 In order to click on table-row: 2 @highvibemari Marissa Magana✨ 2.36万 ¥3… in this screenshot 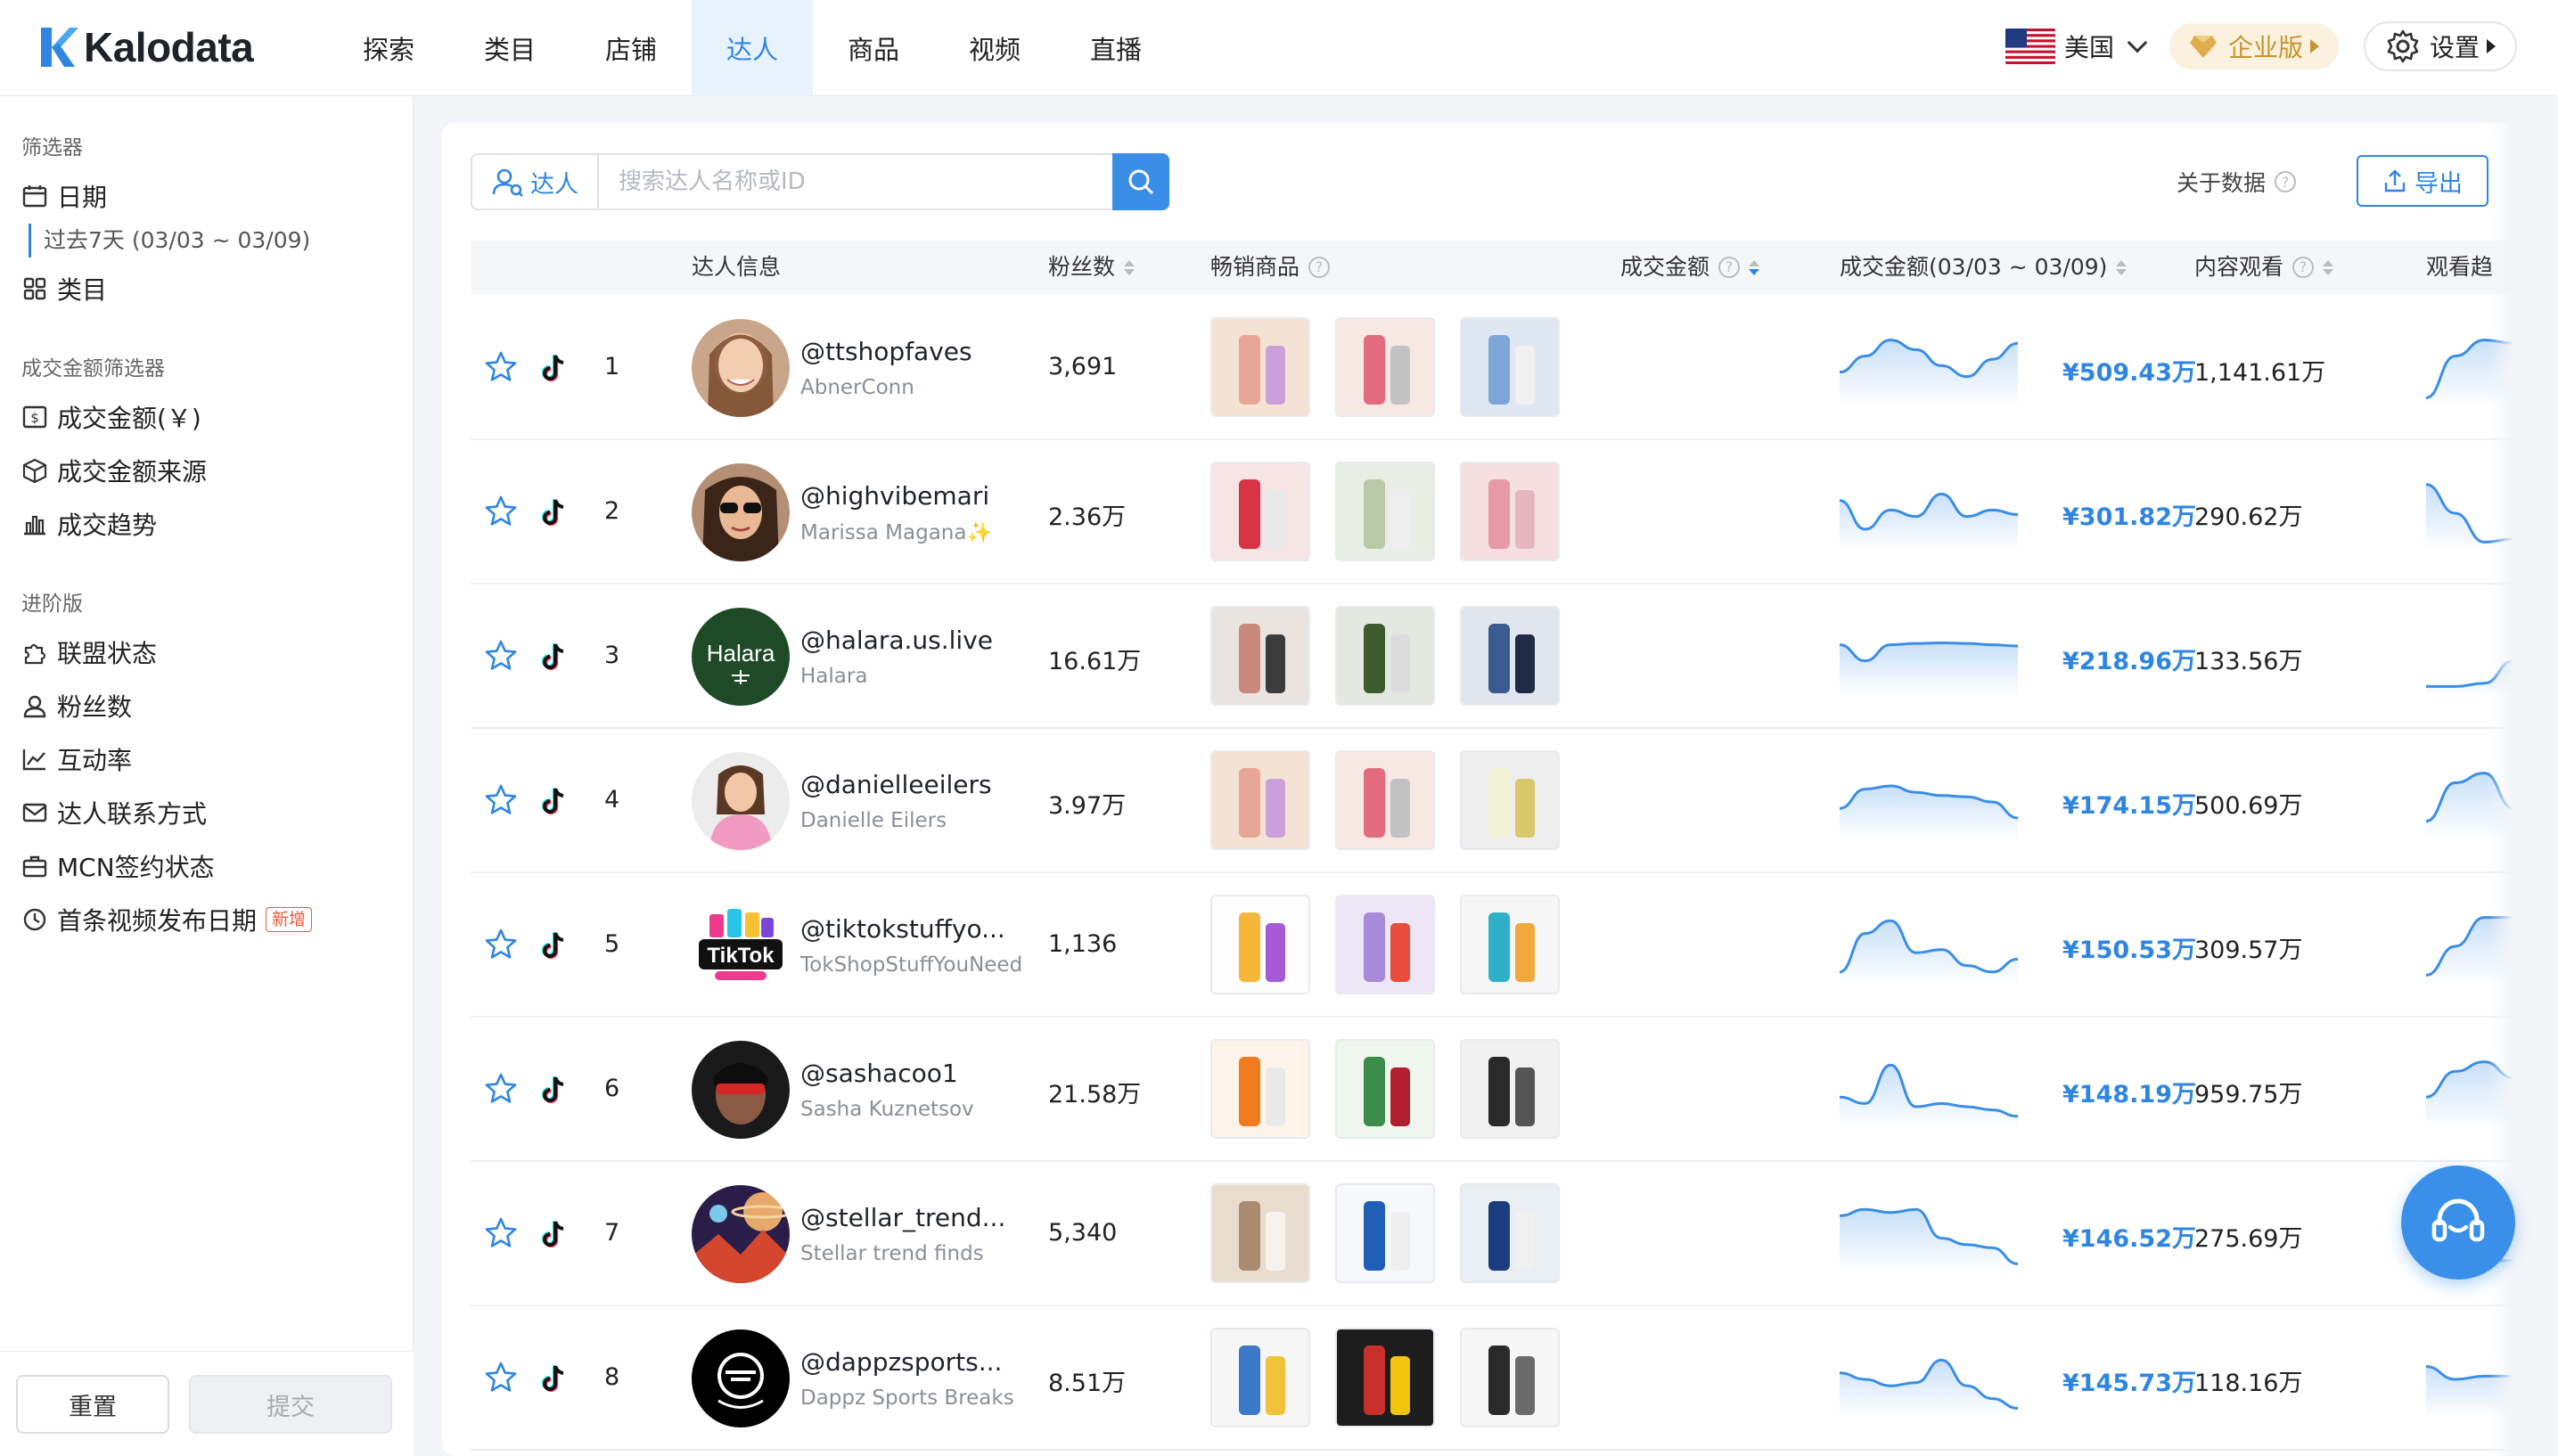, I will do `click(1492, 512)`.